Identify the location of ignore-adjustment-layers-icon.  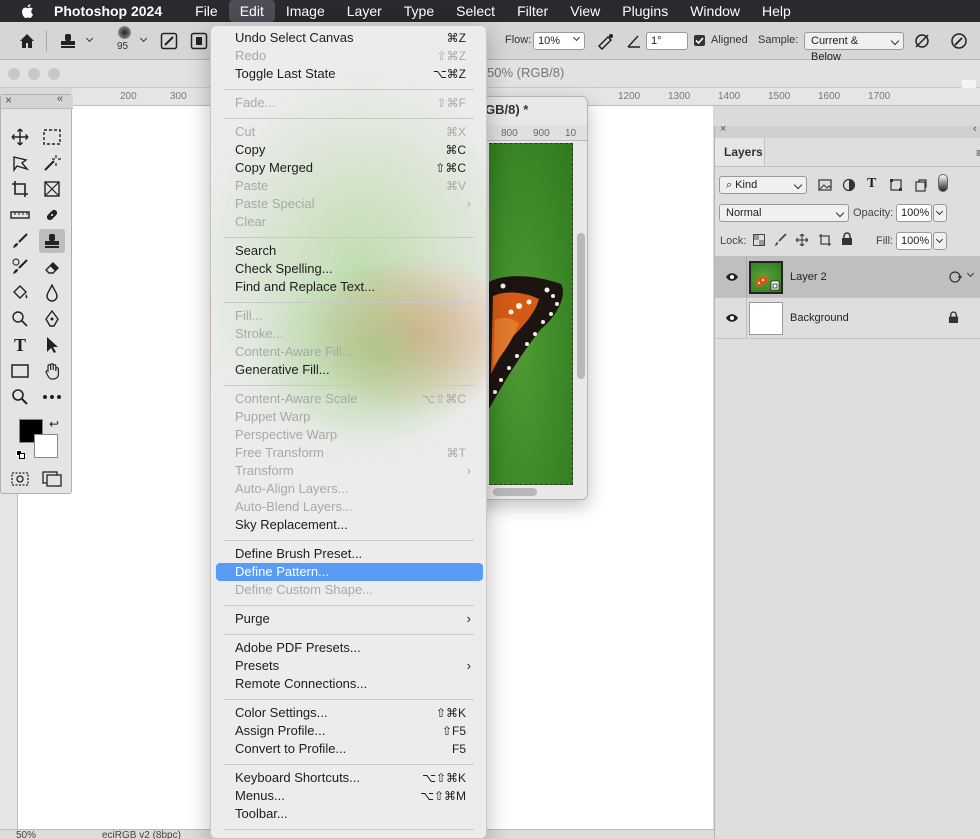
(922, 41).